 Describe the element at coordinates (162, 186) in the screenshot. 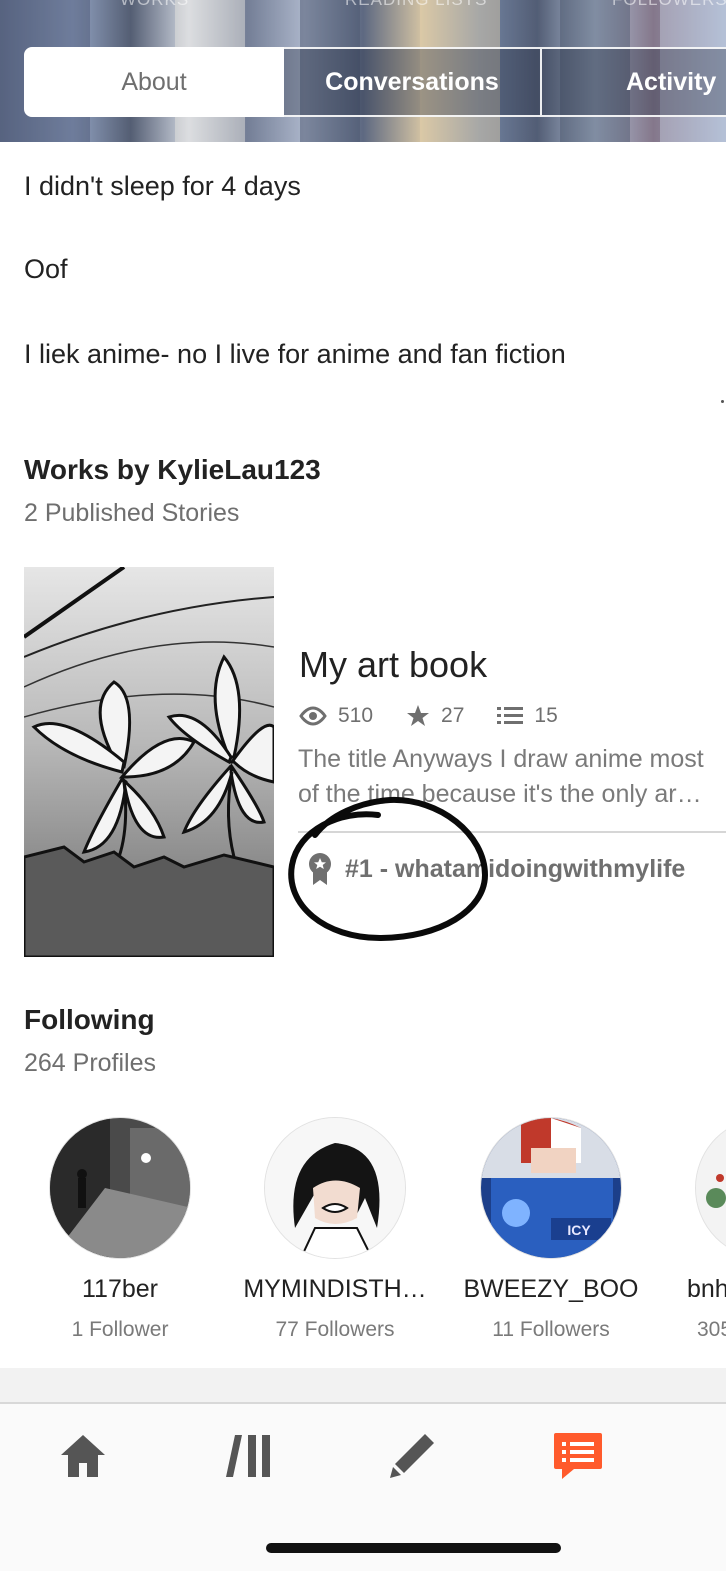

I see `about-line-1: I didn't sleep for 4 days` at that location.